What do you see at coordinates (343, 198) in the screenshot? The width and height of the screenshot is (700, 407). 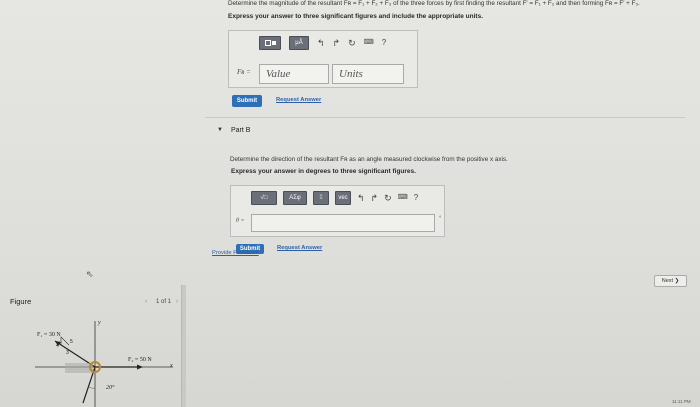 I see `vector-button: vec` at bounding box center [343, 198].